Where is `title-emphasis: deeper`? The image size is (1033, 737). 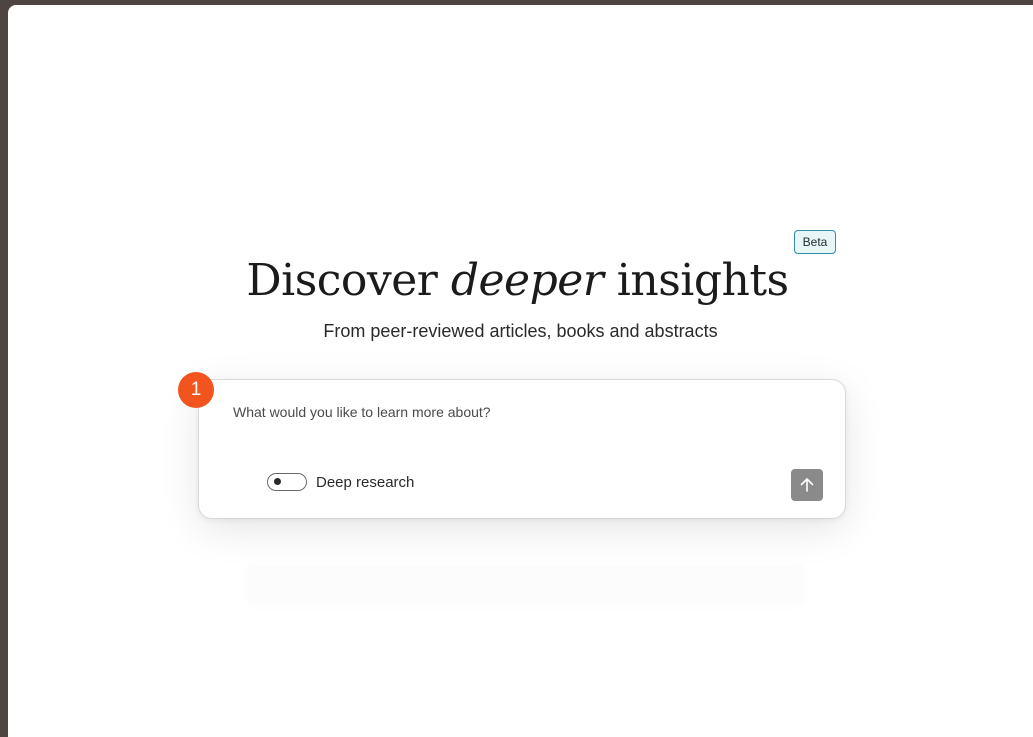 title-emphasis: deeper is located at coordinates (527, 280).